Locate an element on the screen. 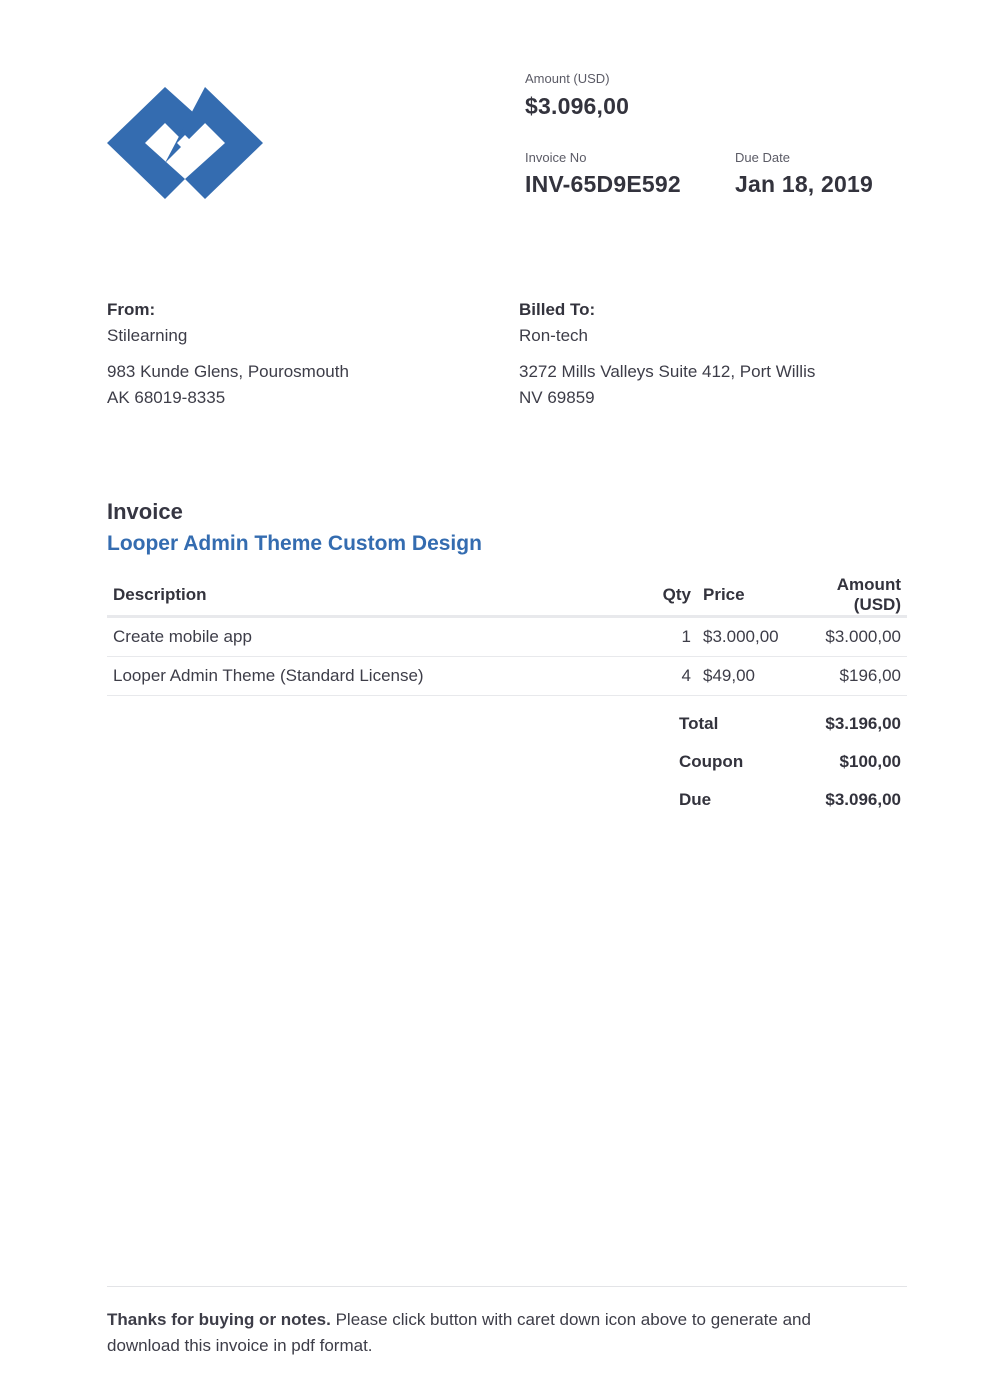  due-date-label: Due Date is located at coordinates (762, 157).